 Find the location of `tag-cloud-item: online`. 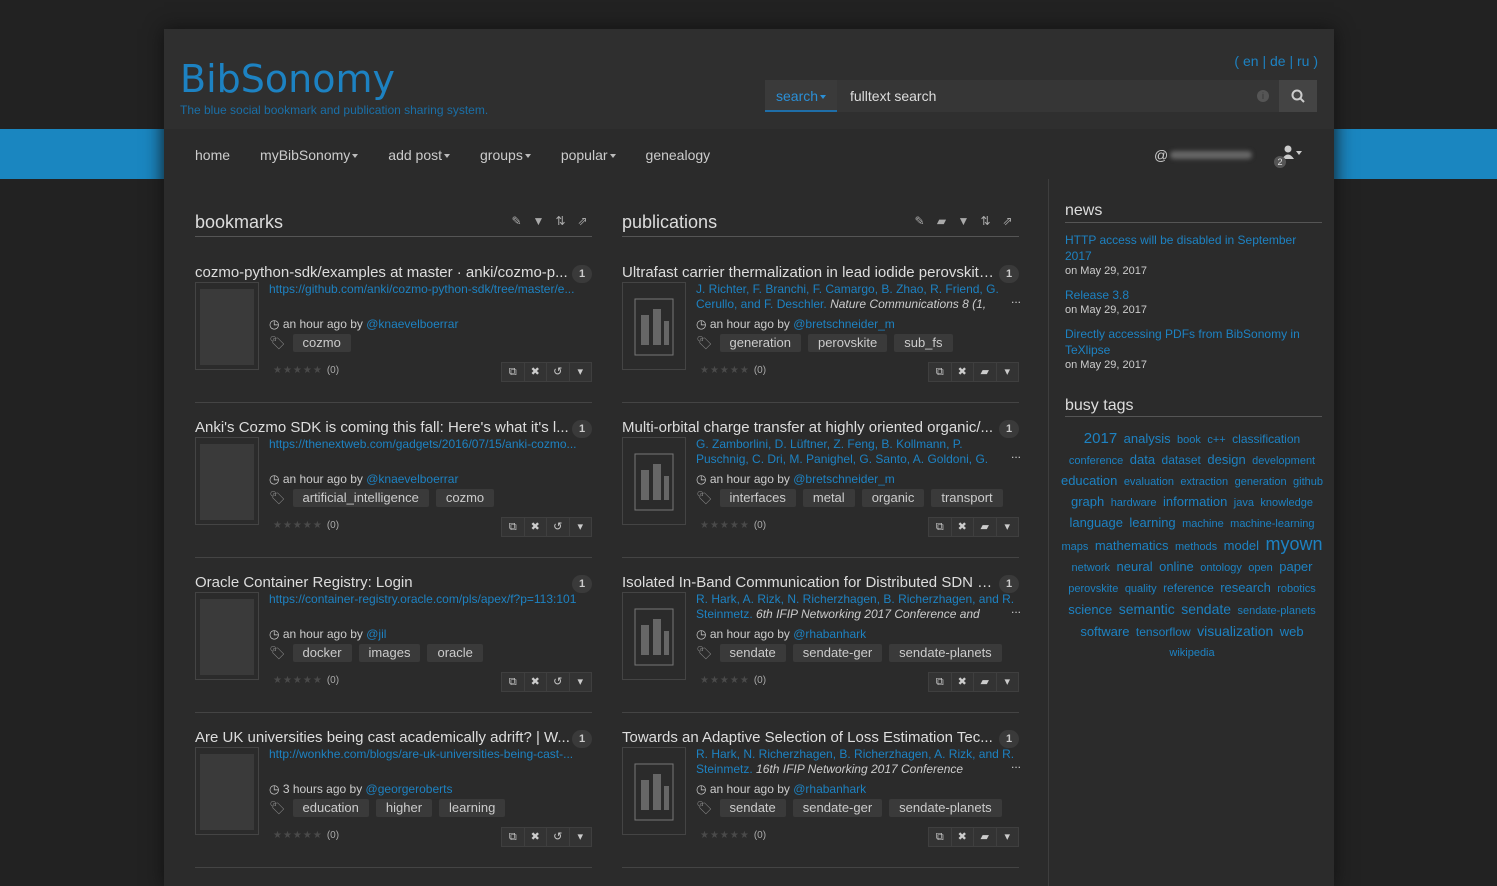

tag-cloud-item: online is located at coordinates (1176, 566).